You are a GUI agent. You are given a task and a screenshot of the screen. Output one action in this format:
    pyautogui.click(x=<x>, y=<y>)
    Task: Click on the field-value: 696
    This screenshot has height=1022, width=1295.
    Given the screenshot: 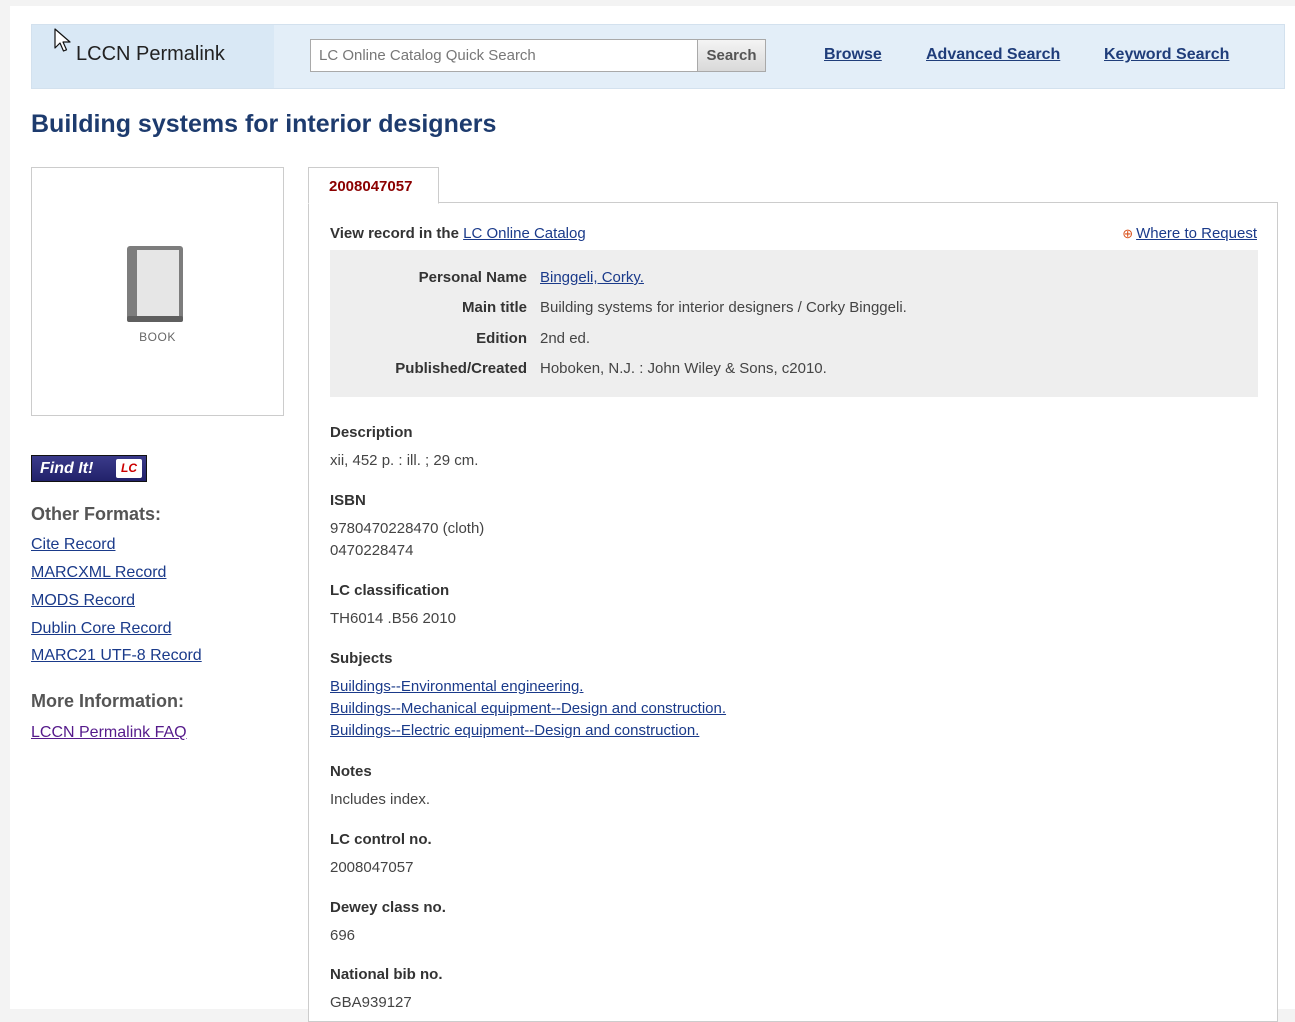 What is the action you would take?
    pyautogui.click(x=343, y=935)
    